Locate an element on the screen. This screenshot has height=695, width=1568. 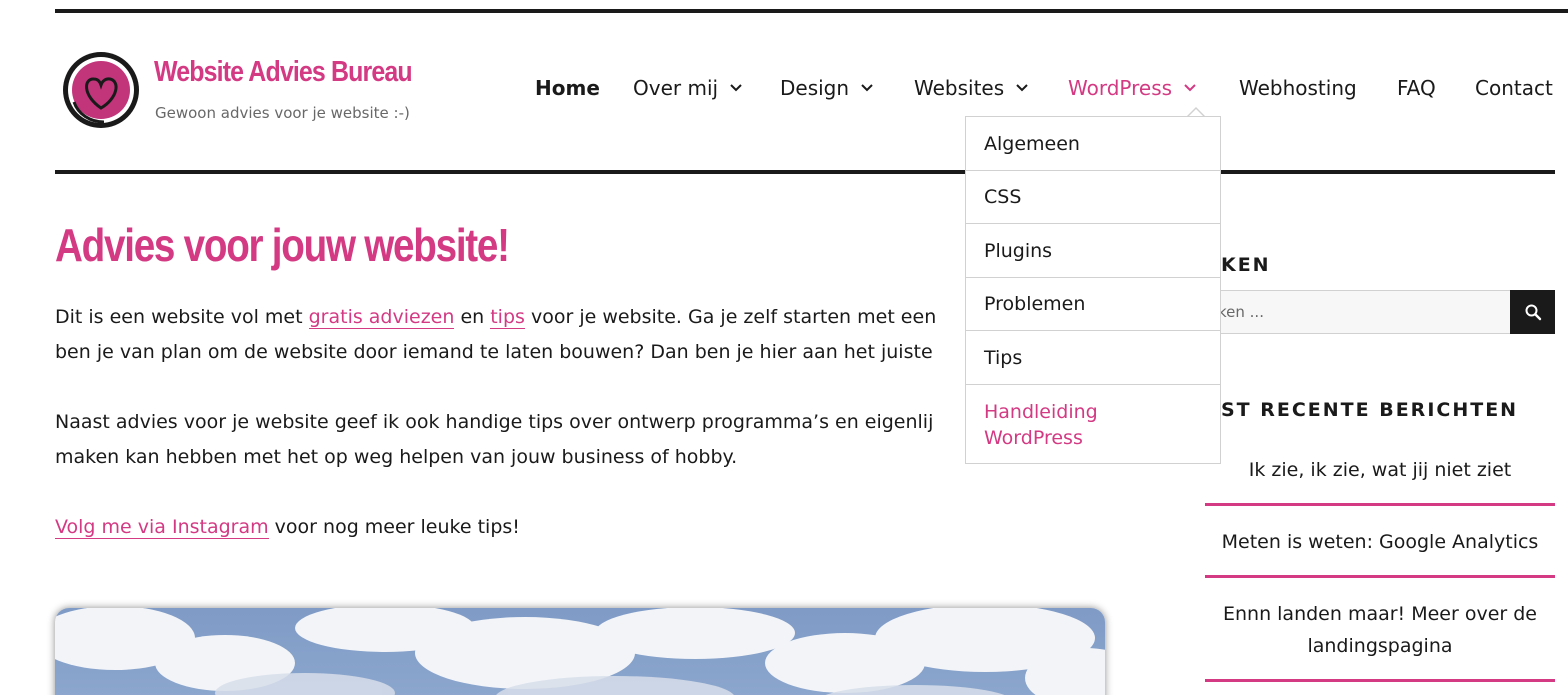
hero-image is located at coordinates (580, 651).